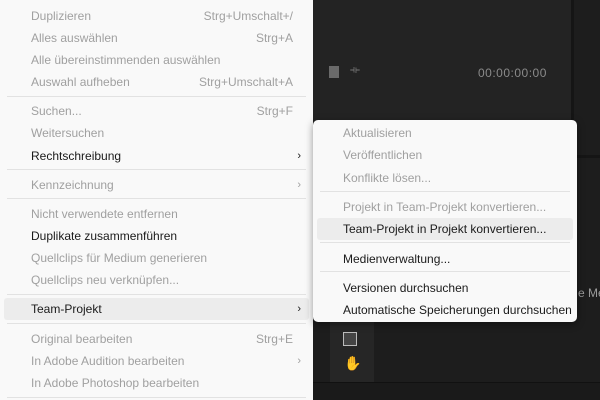 Image resolution: width=600 pixels, height=400 pixels. I want to click on menu-item: Alle übereinstimmenden auswählen, so click(156, 60).